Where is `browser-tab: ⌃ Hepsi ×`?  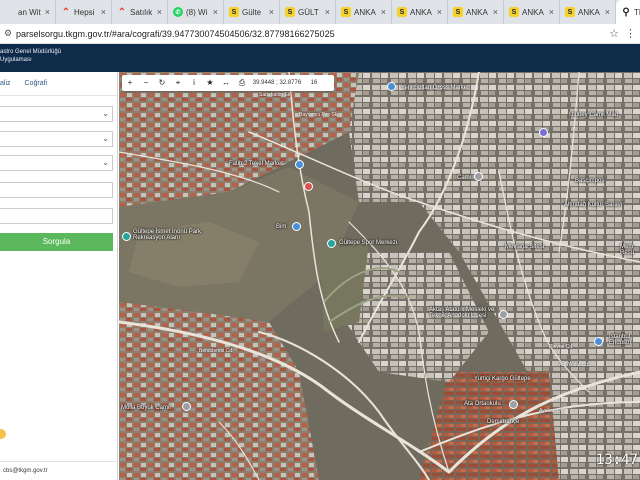 browser-tab: ⌃ Hepsi × is located at coordinates (84, 12).